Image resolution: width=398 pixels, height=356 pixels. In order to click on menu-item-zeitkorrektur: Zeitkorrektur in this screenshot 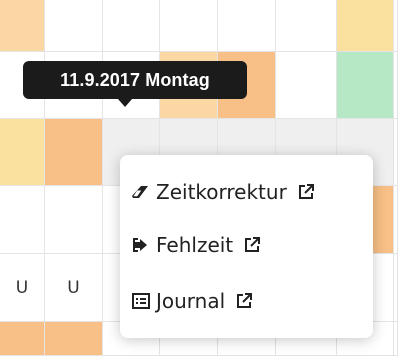, I will do `click(218, 192)`.